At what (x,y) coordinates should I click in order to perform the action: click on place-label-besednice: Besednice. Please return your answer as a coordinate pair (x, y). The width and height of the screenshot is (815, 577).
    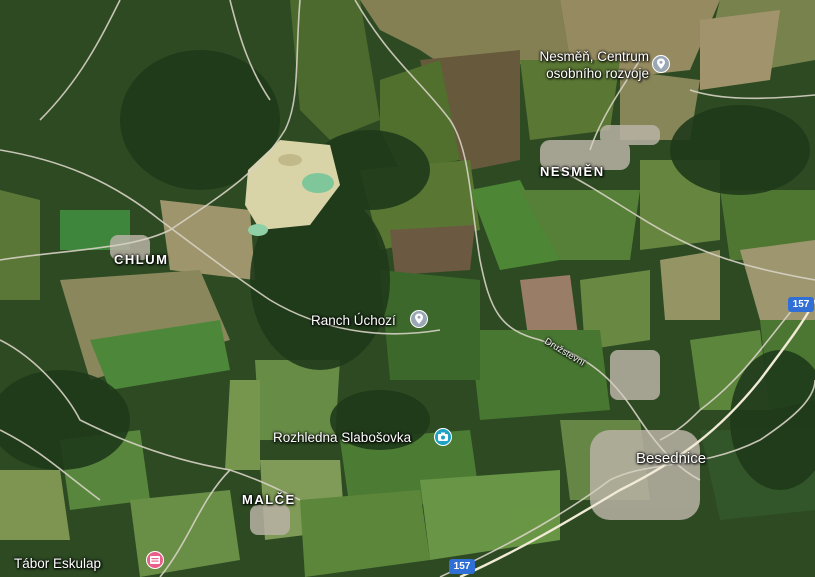
    Looking at the image, I should click on (671, 458).